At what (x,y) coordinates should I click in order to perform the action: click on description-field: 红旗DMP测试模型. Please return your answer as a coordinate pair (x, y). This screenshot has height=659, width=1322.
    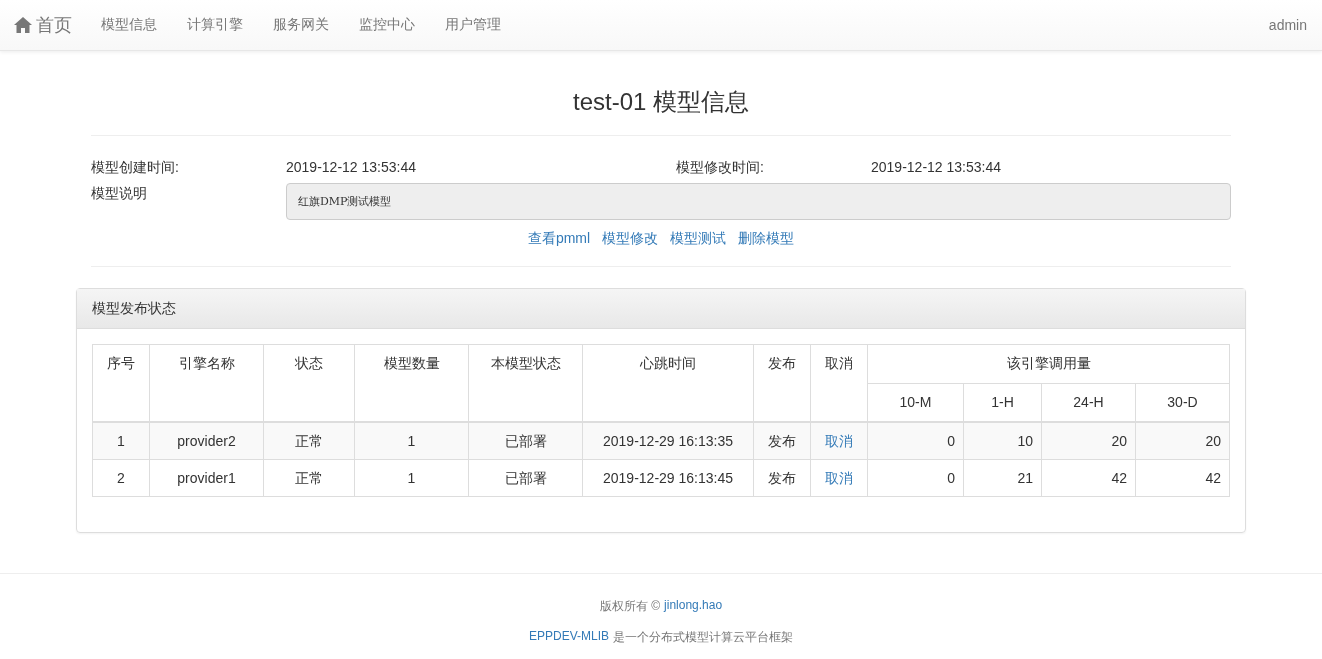
    Looking at the image, I should click on (758, 201).